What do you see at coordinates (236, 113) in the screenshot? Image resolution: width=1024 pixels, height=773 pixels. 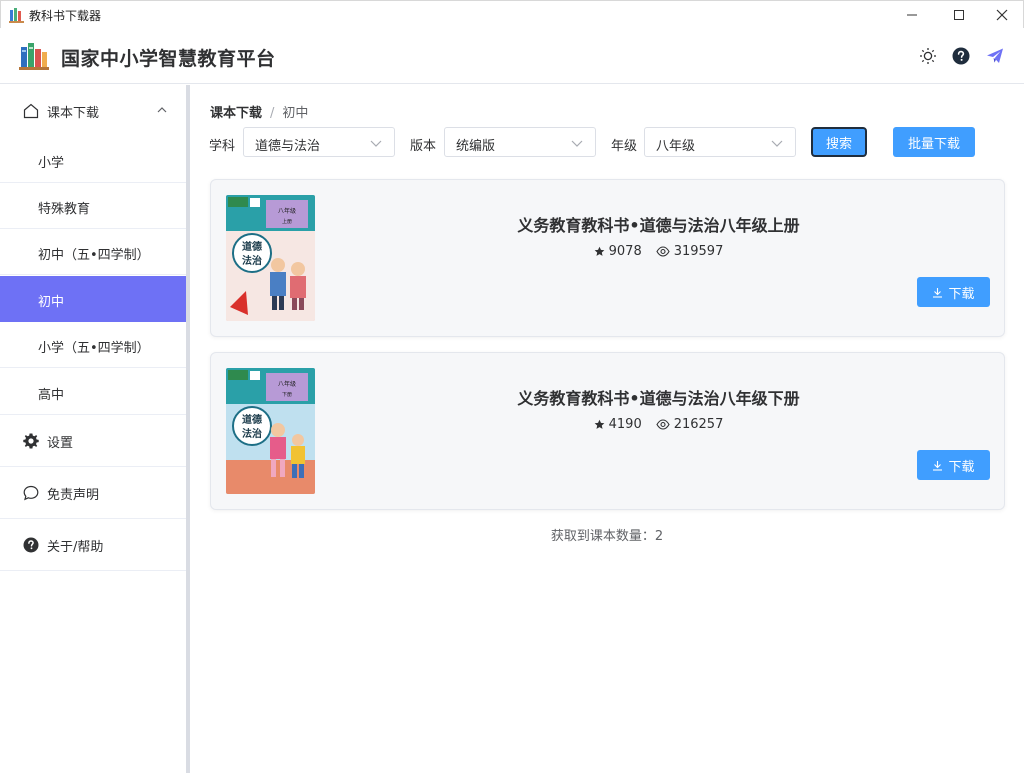 I see `breadcrumb-root: 课本下载` at bounding box center [236, 113].